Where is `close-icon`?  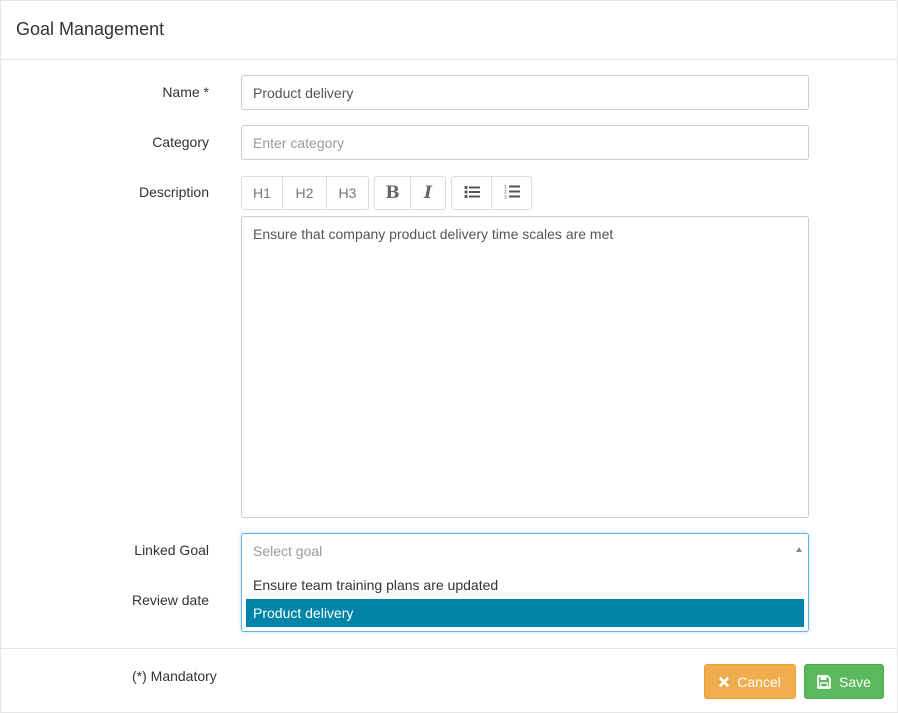 close-icon is located at coordinates (724, 681).